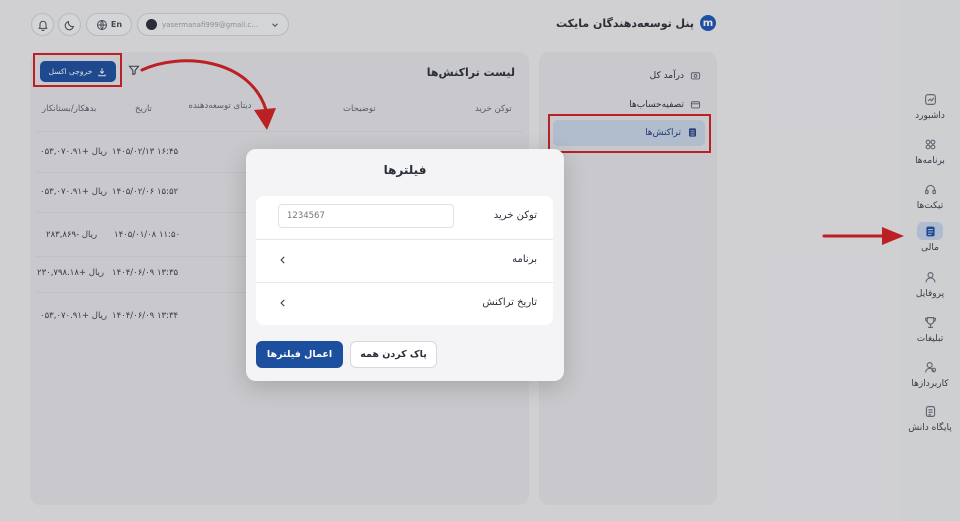 The image size is (960, 521). Describe the element at coordinates (509, 302) in the screenshot. I see `filter-label-date: تاریخ تراکنش` at that location.